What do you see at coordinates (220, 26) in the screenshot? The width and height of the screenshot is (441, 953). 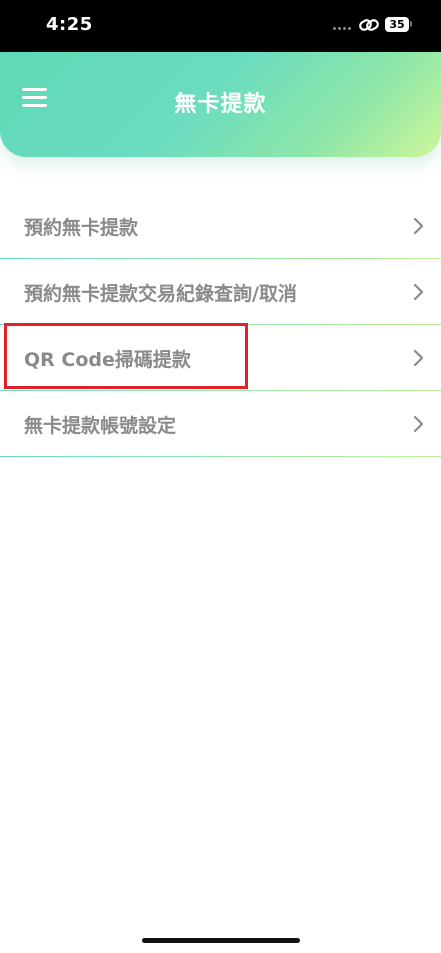 I see `status-bar: 4:25 35` at bounding box center [220, 26].